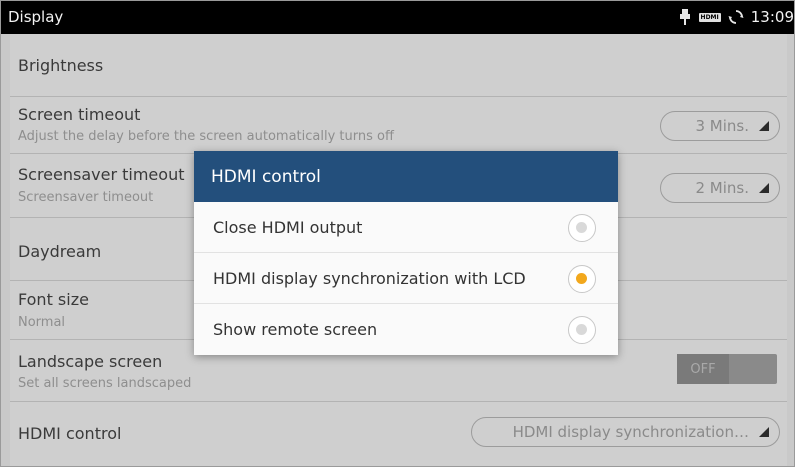 Image resolution: width=795 pixels, height=467 pixels. Describe the element at coordinates (288, 227) in the screenshot. I see `option-label: Close HDMI output` at that location.